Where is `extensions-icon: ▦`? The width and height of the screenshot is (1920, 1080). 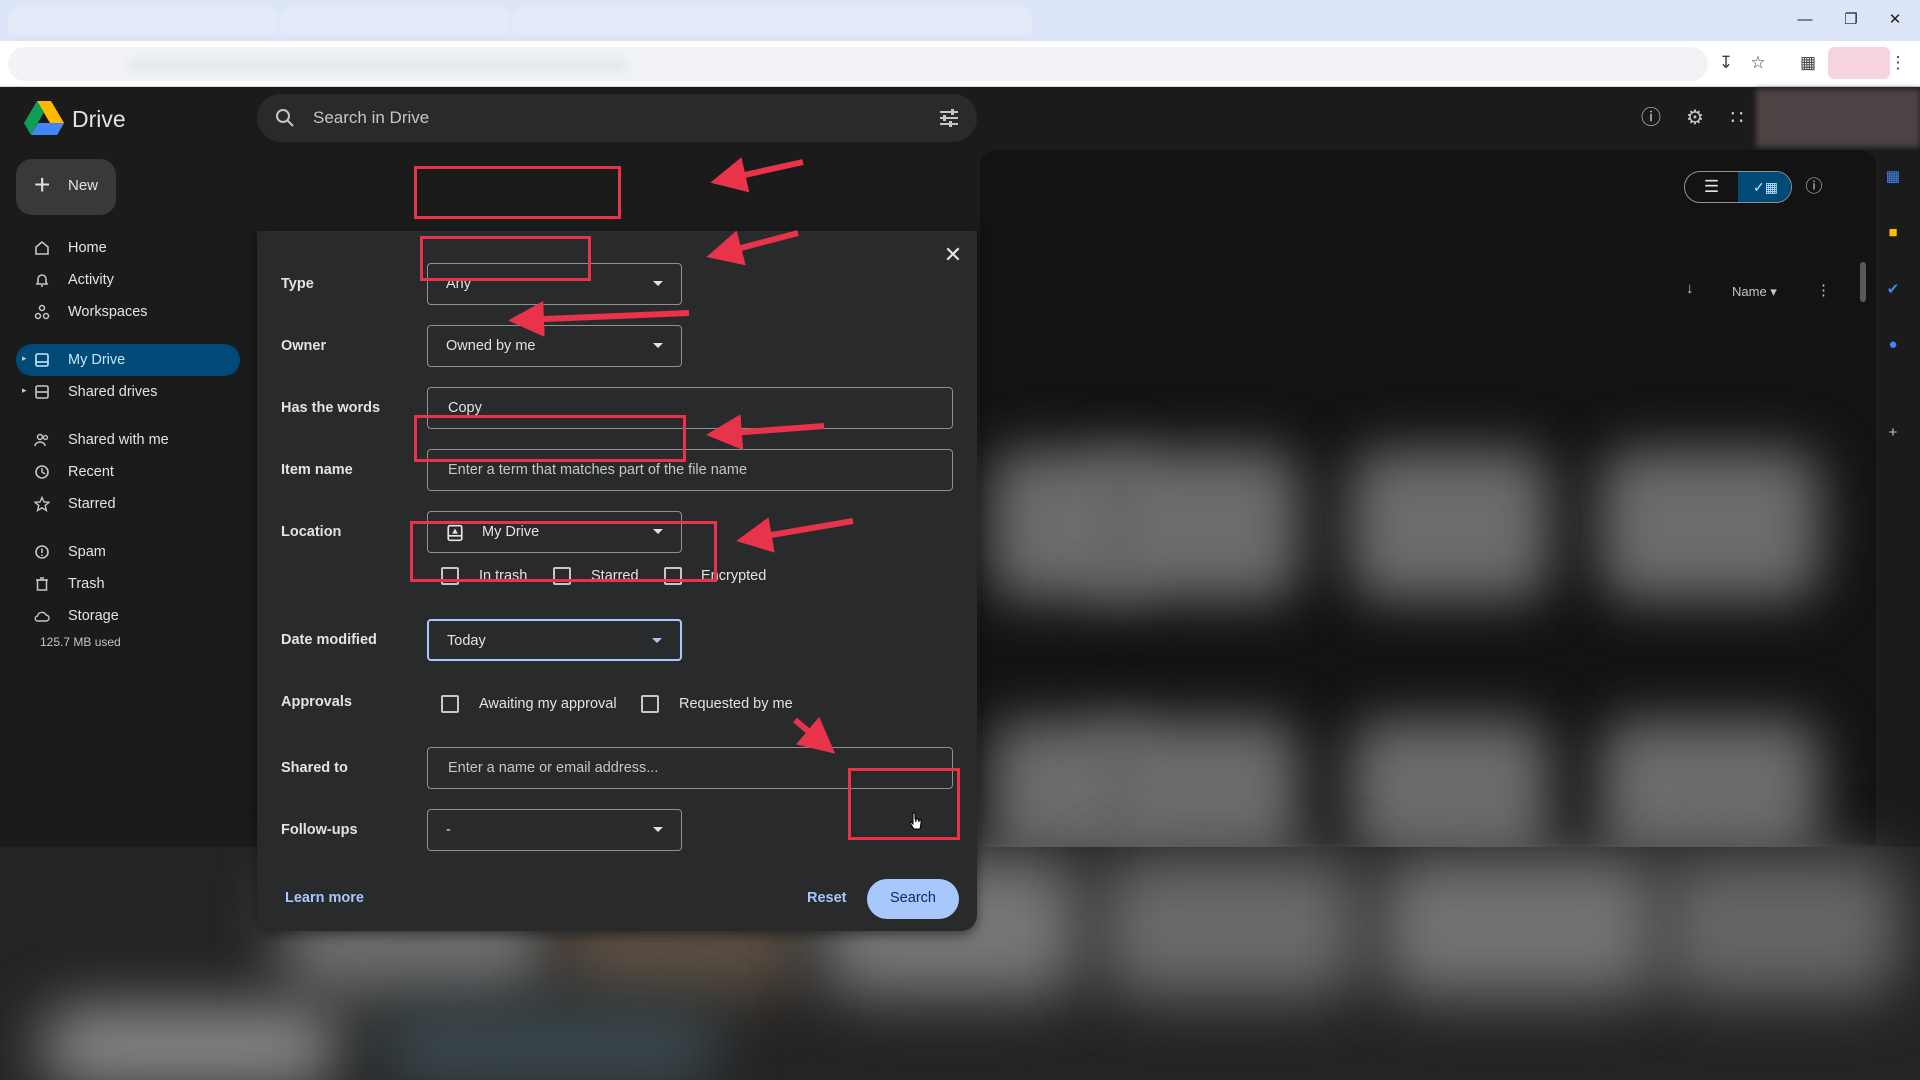 extensions-icon: ▦ is located at coordinates (1808, 63).